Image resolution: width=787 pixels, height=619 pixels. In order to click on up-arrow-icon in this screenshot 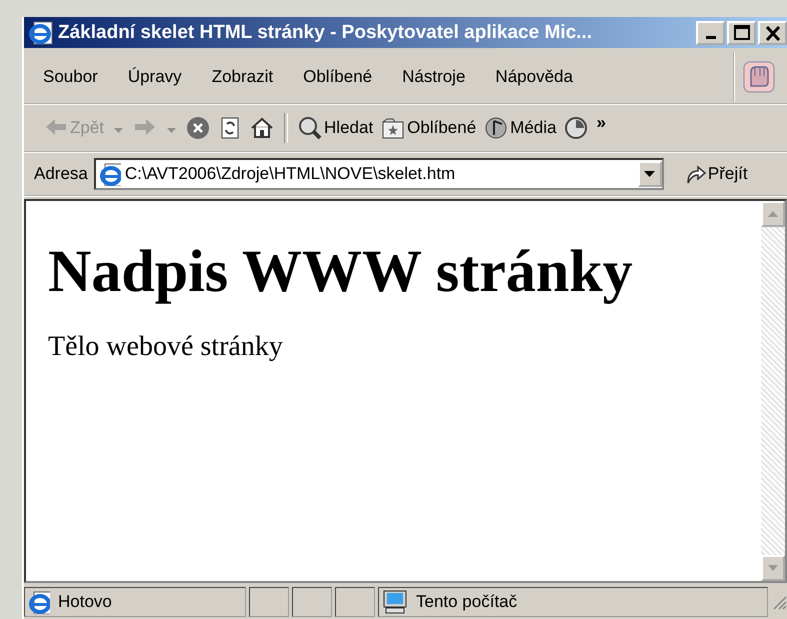, I will do `click(773, 214)`.